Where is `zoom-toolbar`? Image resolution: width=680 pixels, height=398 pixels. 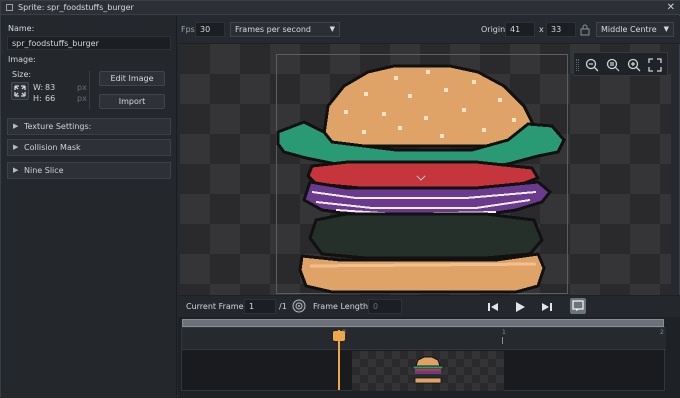 zoom-toolbar is located at coordinates (620, 64).